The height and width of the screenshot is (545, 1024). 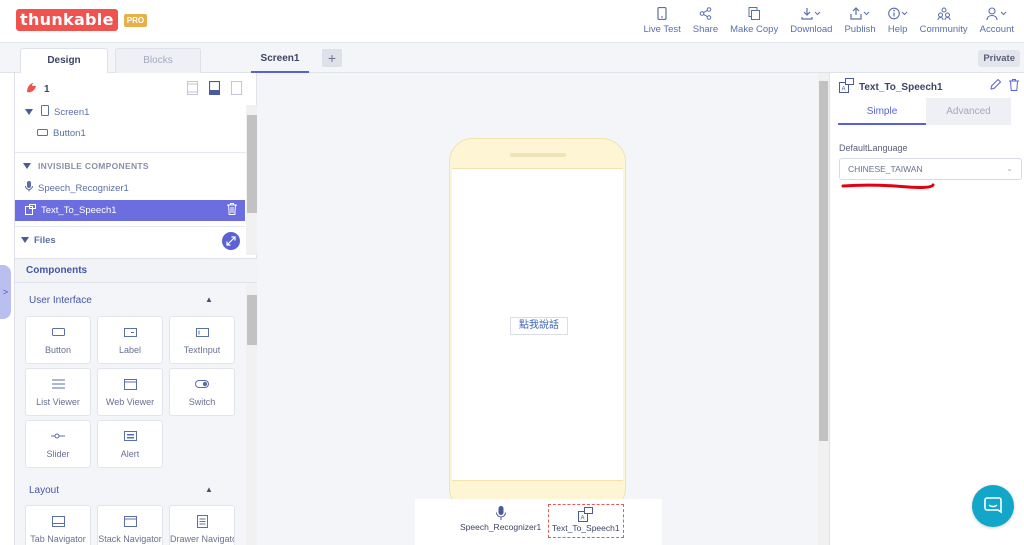 I want to click on palette-alert: Alert, so click(x=130, y=444).